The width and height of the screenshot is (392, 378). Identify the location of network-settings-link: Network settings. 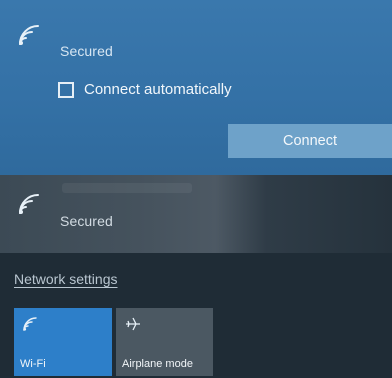
(65, 279).